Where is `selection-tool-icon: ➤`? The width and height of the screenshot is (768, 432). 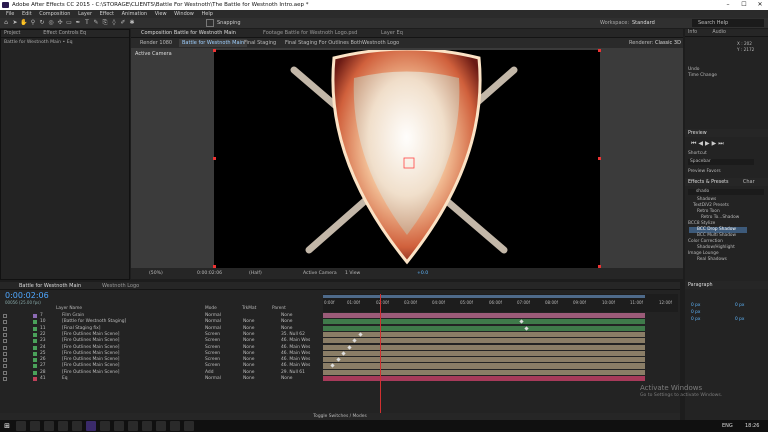
selection-tool-icon: ➤ is located at coordinates (15, 23).